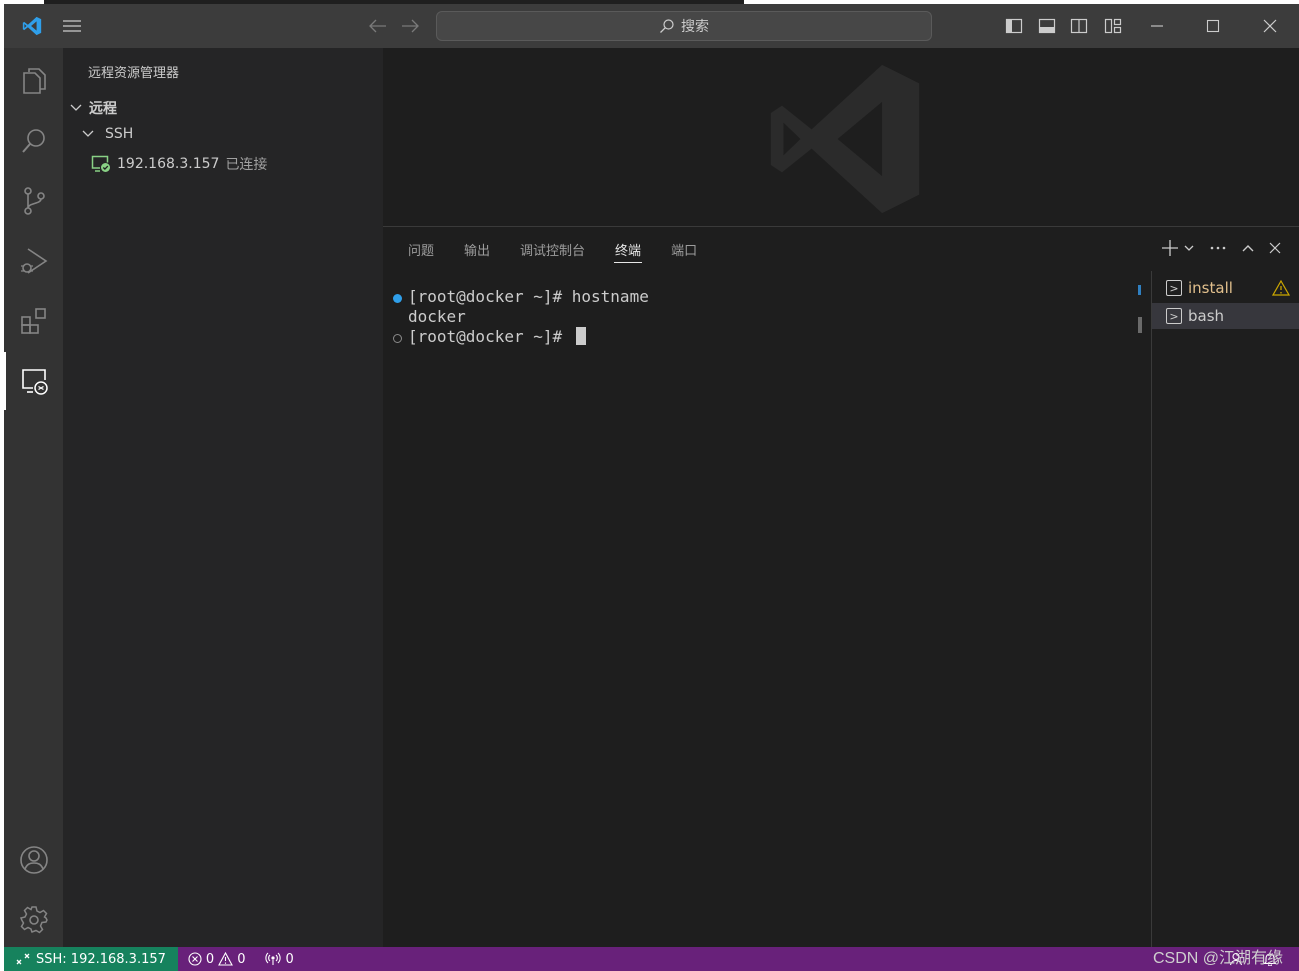  I want to click on ports-indicator: 0, so click(279, 959).